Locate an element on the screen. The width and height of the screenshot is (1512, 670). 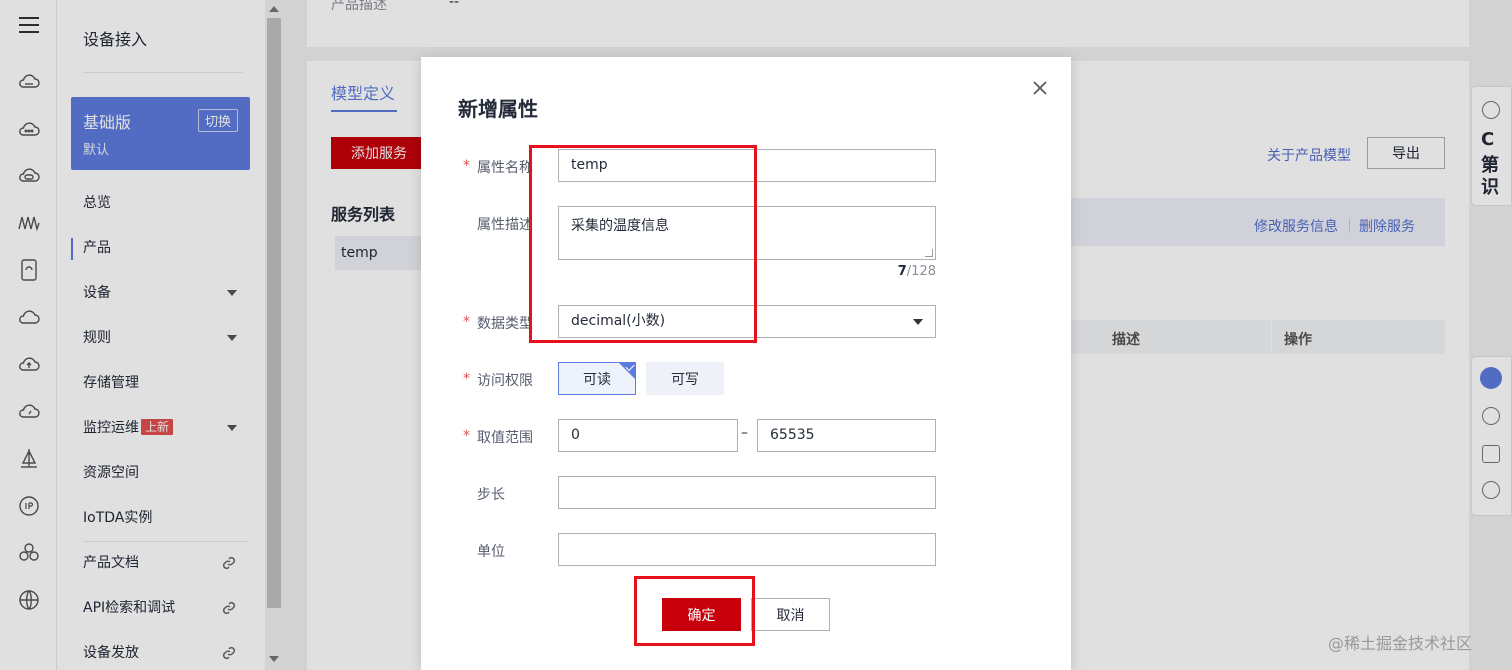
access-label: 访问权限 is located at coordinates (505, 381).